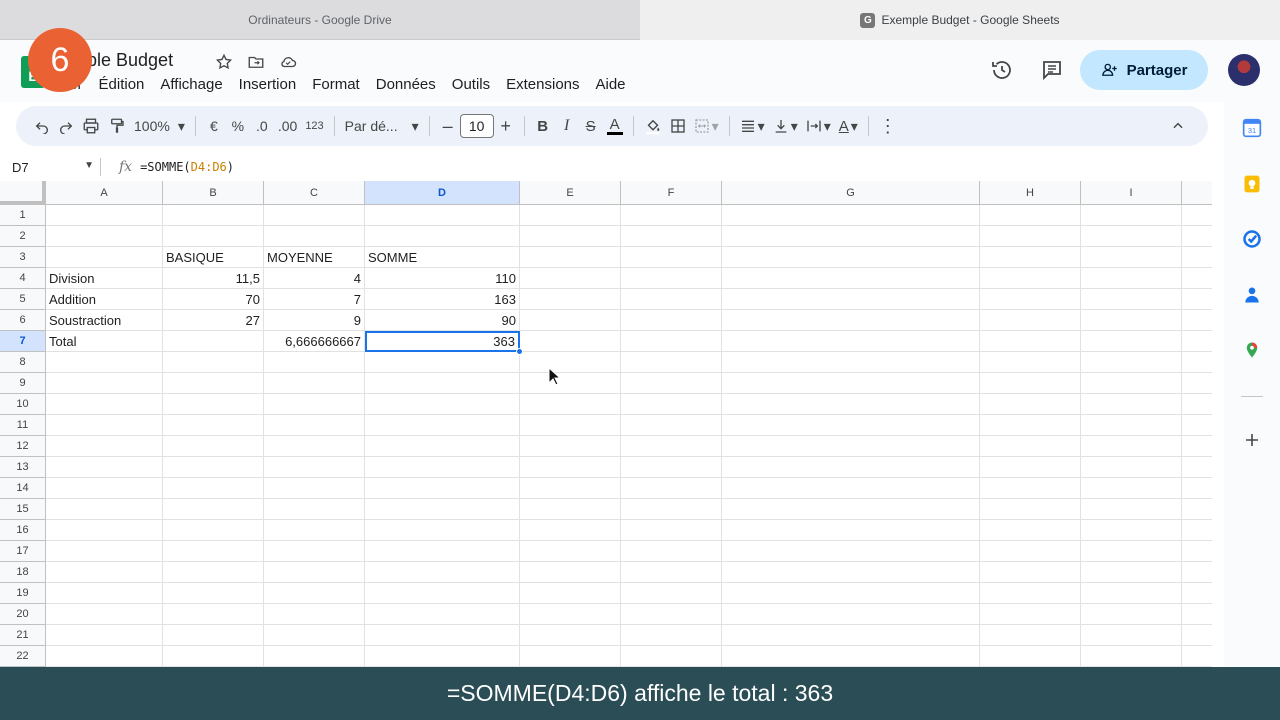 The image size is (1280, 720). I want to click on cell-i6, so click(1131, 320).